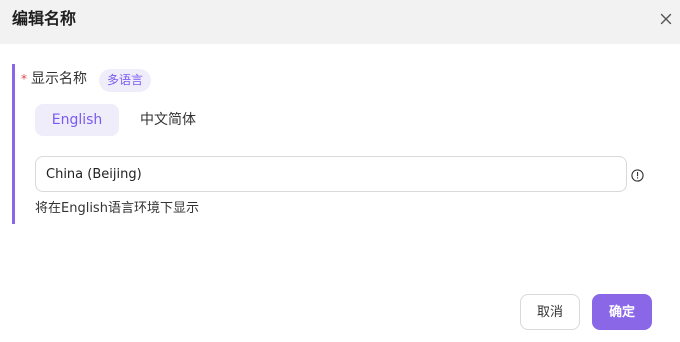 The image size is (680, 342). Describe the element at coordinates (168, 120) in the screenshot. I see `tab-chinese-simplified: 中文简体` at that location.